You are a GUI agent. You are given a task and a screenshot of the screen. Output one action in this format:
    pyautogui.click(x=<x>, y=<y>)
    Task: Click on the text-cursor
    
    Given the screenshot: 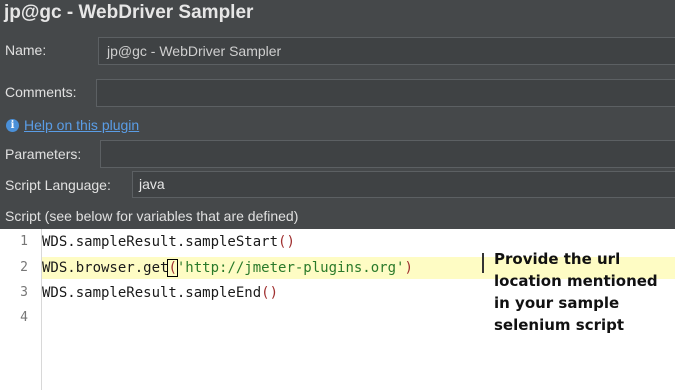 What is the action you would take?
    pyautogui.click(x=483, y=263)
    